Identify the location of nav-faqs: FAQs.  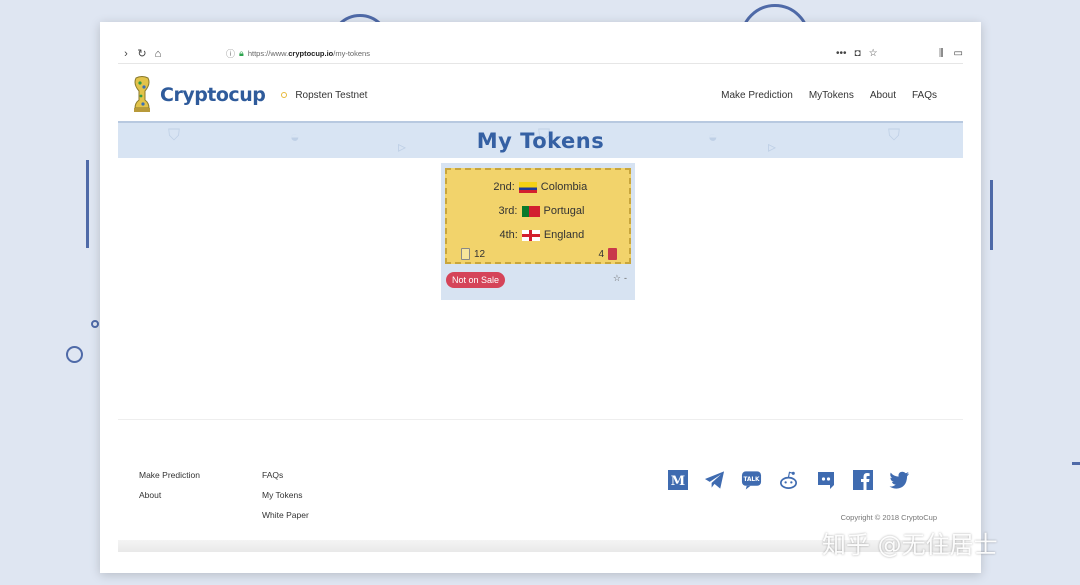
(924, 95).